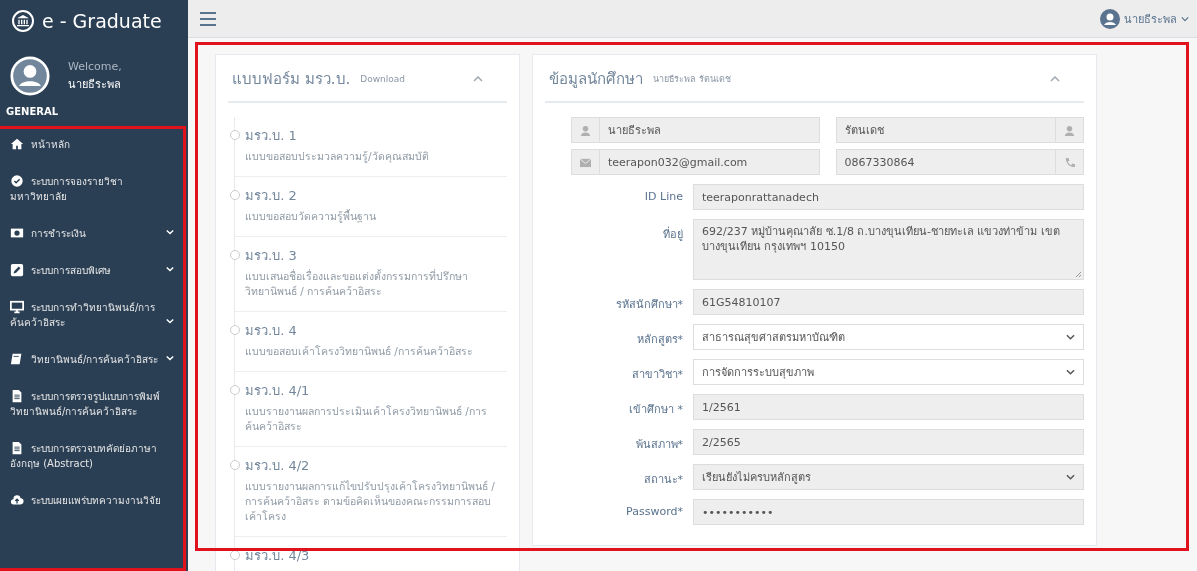  I want to click on menu-item: ระบบการตรวจบทคัดย่อภาษาอังกฤษ (Abstract), so click(94, 456).